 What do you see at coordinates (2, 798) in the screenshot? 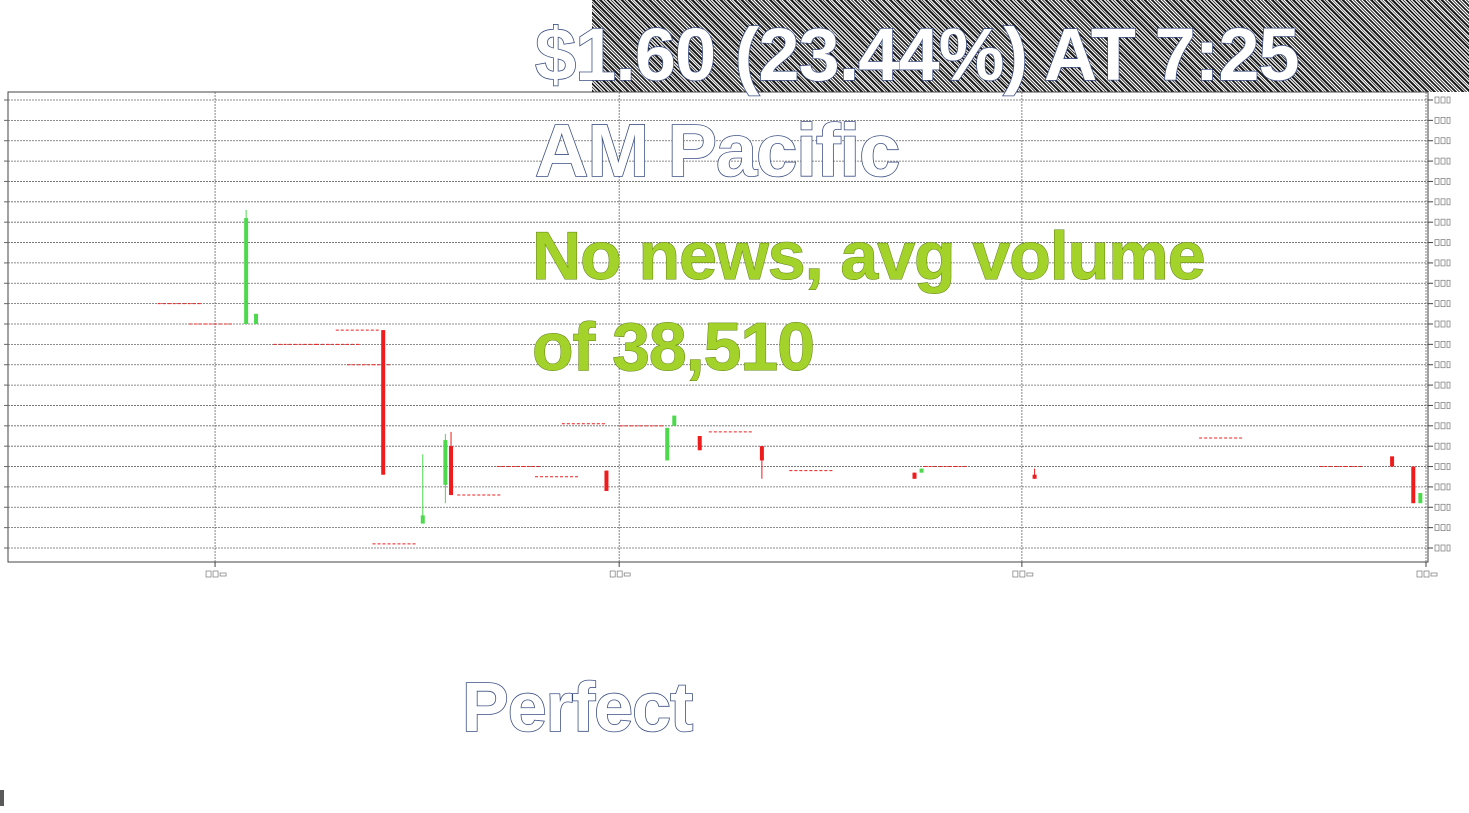
I see `corner-mark` at bounding box center [2, 798].